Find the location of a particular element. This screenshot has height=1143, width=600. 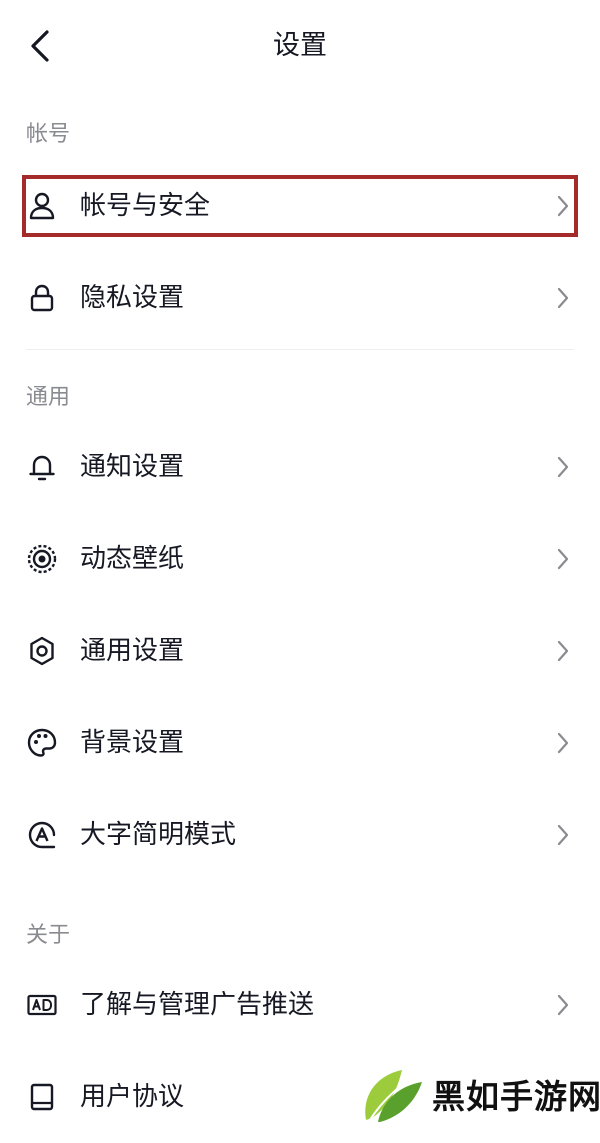

section-divider is located at coordinates (300, 349).